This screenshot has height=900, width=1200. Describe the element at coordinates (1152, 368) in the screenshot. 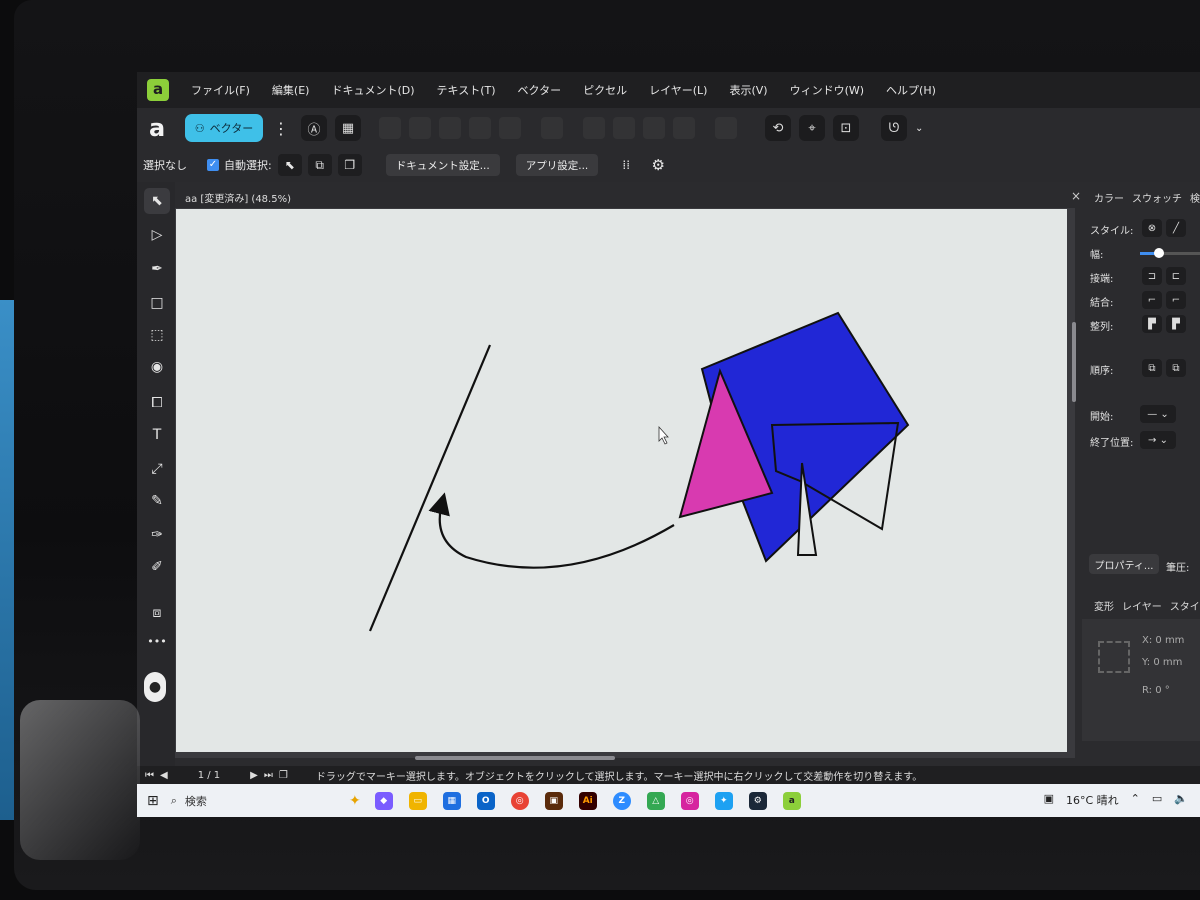

I see `order-front-icon: ⧉` at that location.